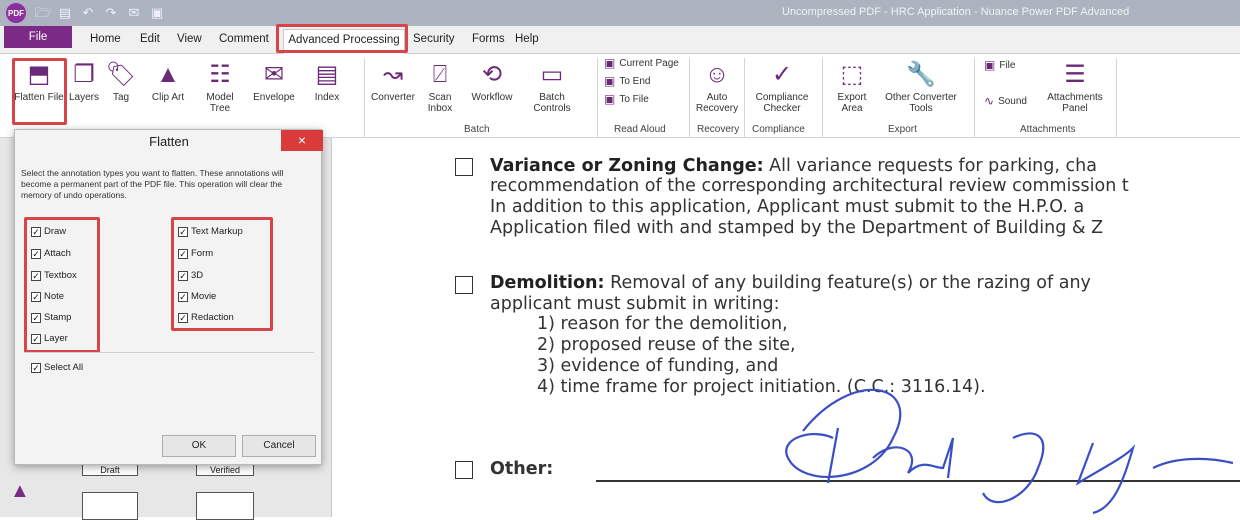 This screenshot has width=1240, height=520. Describe the element at coordinates (640, 129) in the screenshot. I see `group-label-read-aloud: Read Aloud` at that location.